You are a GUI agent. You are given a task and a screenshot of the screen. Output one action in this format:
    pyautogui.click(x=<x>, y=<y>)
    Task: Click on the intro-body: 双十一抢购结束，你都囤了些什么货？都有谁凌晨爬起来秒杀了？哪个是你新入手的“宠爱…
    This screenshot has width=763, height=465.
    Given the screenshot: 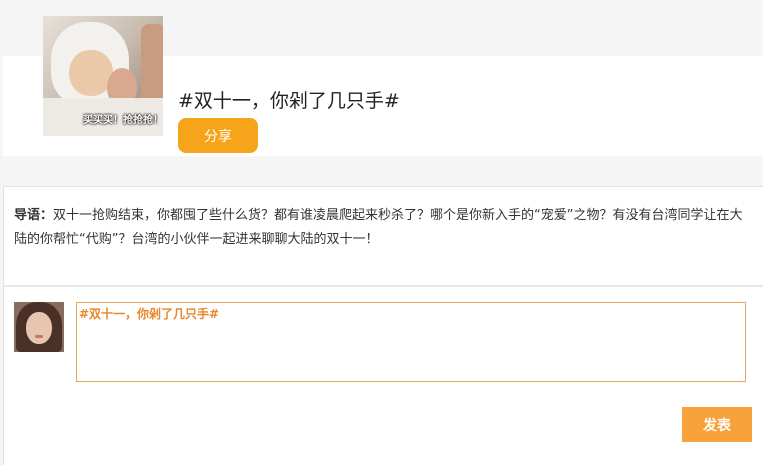 What is the action you would take?
    pyautogui.click(x=378, y=227)
    